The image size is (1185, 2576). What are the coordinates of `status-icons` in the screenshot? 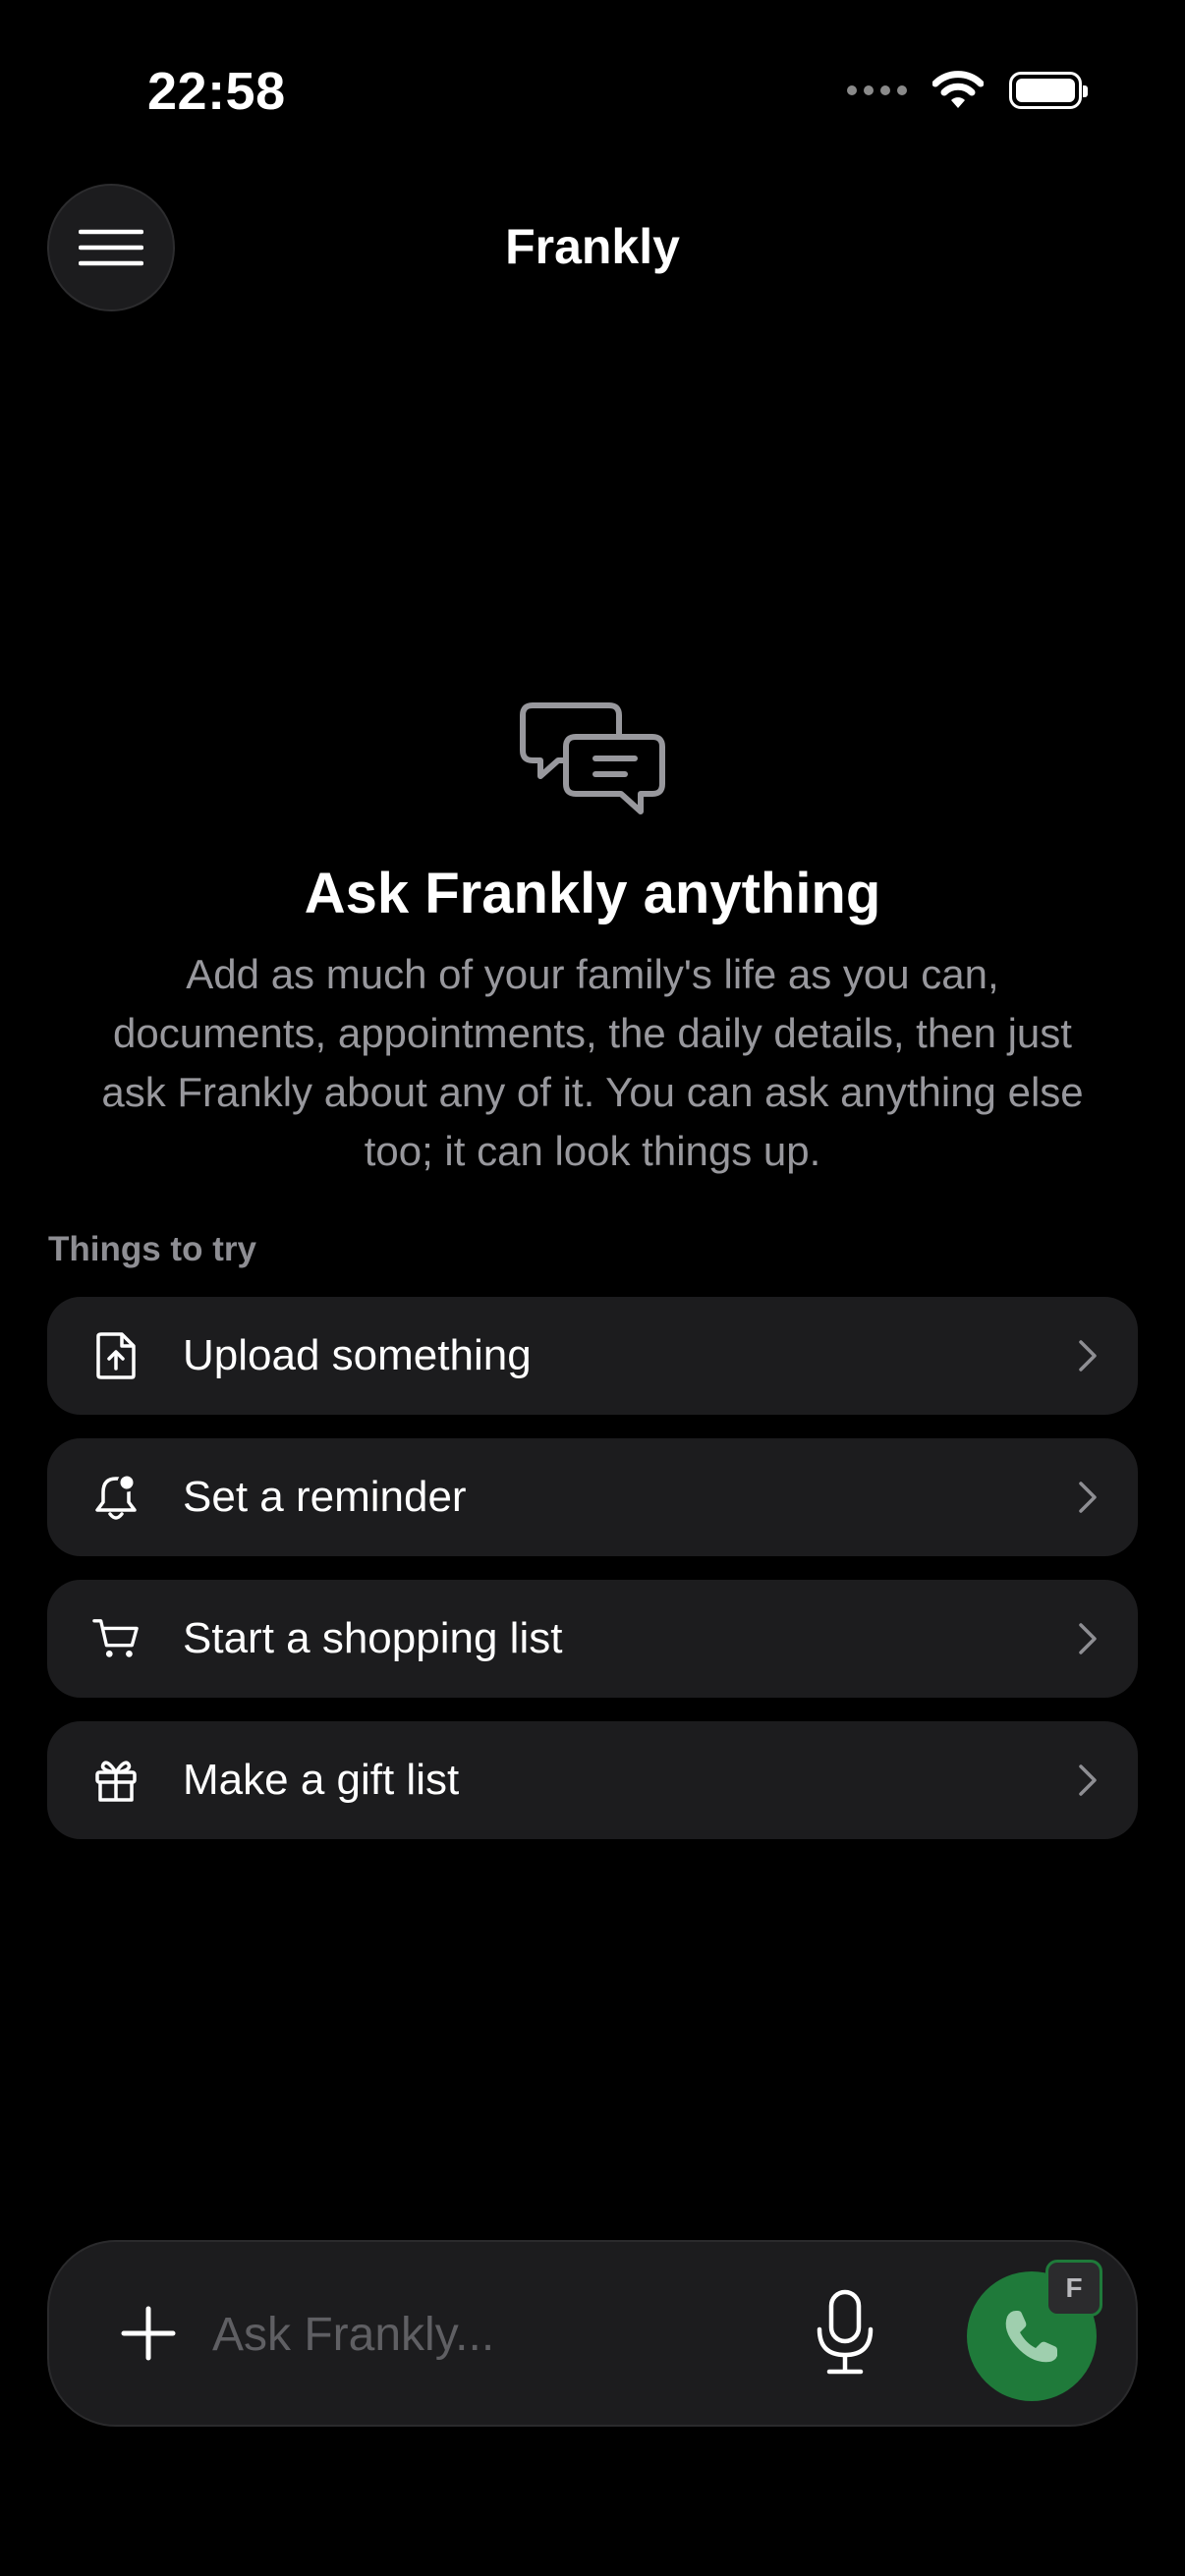 It's located at (968, 90).